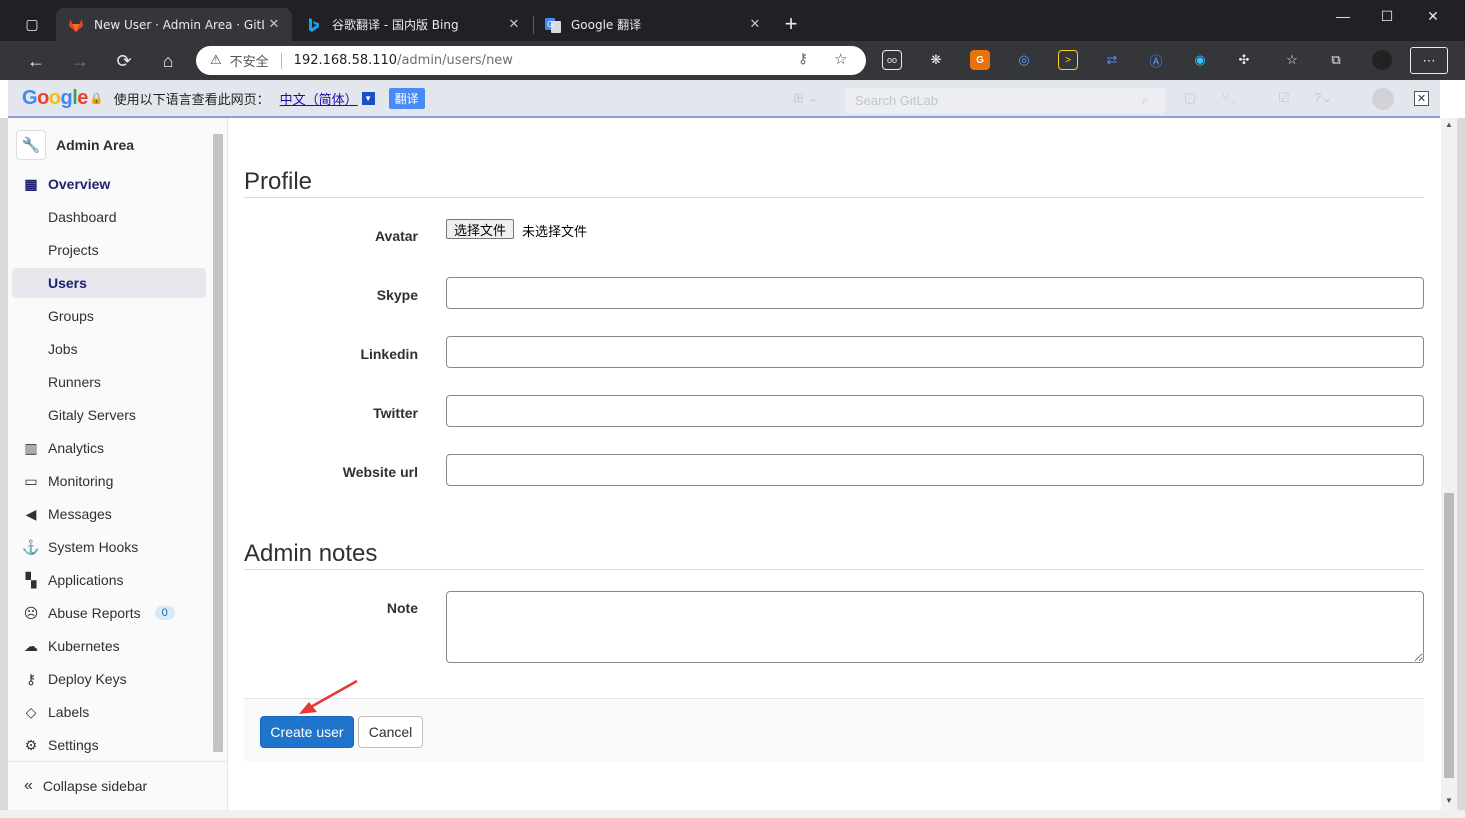 The height and width of the screenshot is (818, 1465). Describe the element at coordinates (307, 732) in the screenshot. I see `create-user-button: Create user` at that location.